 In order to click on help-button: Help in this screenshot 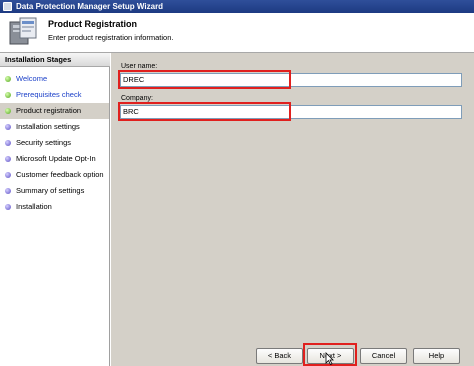, I will do `click(436, 356)`.